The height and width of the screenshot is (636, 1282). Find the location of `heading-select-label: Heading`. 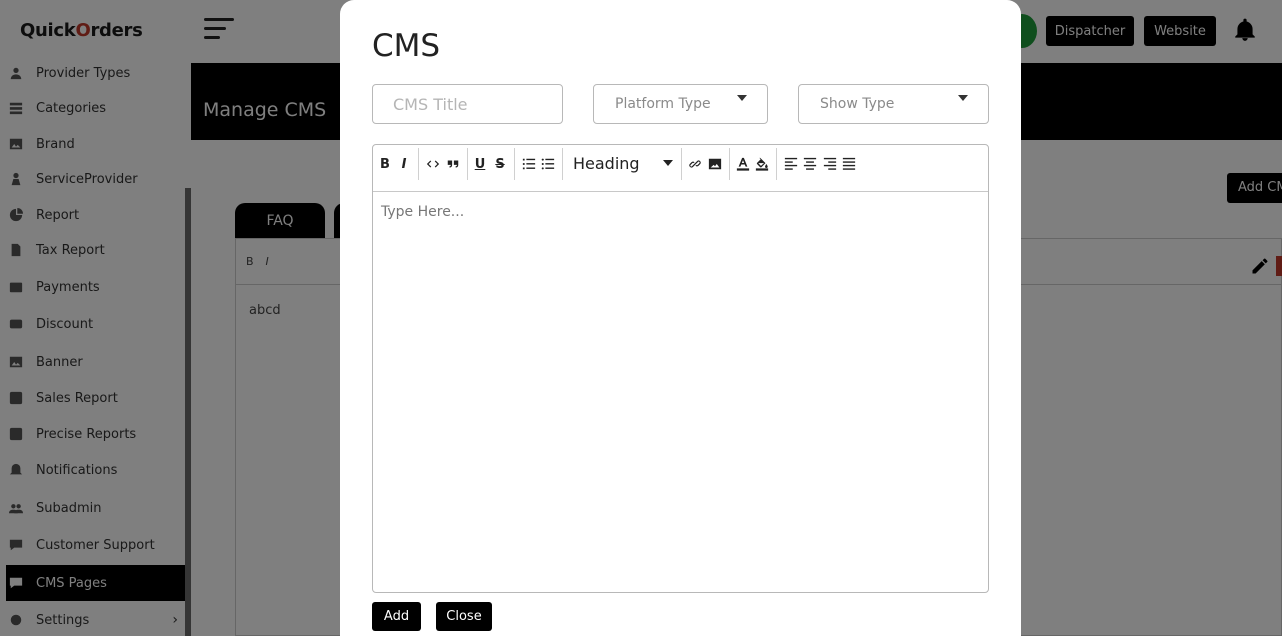

heading-select-label: Heading is located at coordinates (606, 163).